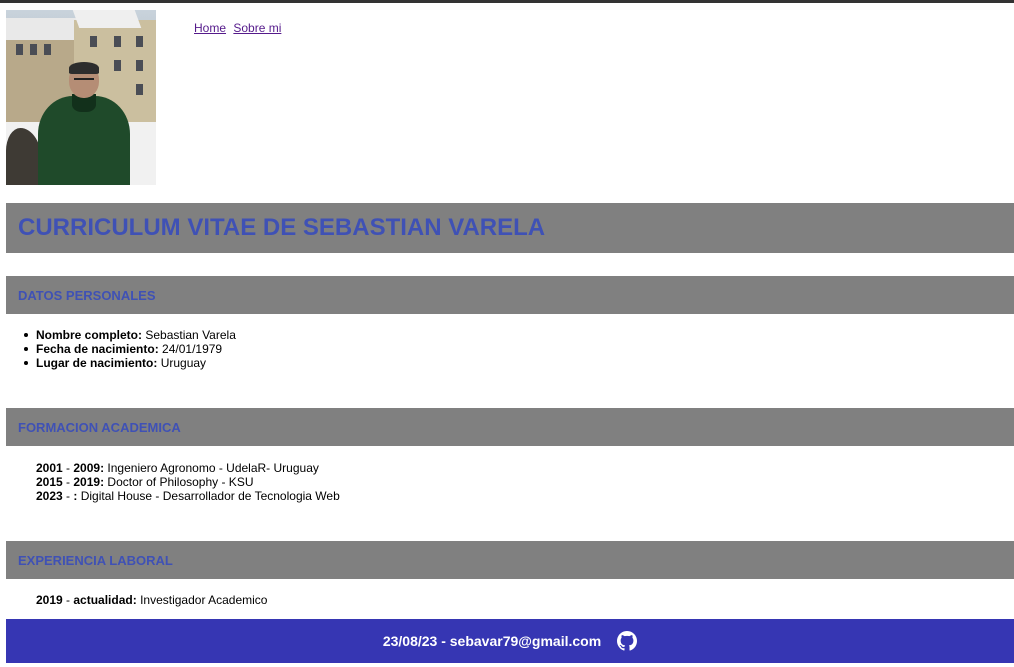  Describe the element at coordinates (89, 482) in the screenshot. I see `item-end: 2019:` at that location.